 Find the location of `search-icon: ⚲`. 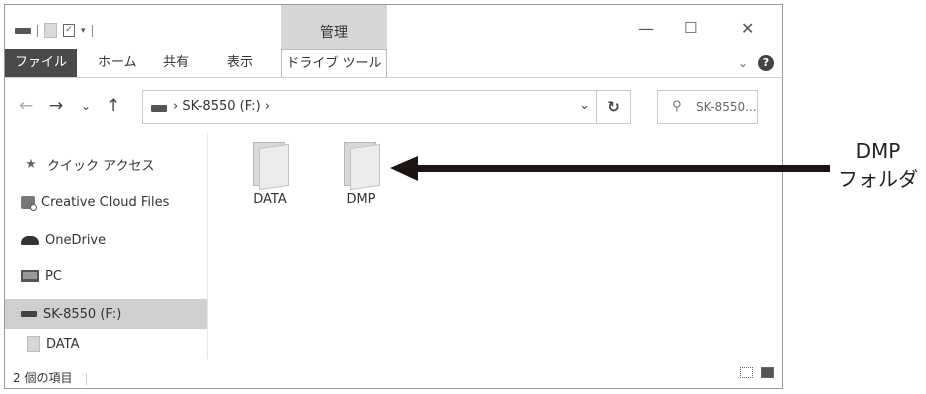

search-icon: ⚲ is located at coordinates (677, 106).